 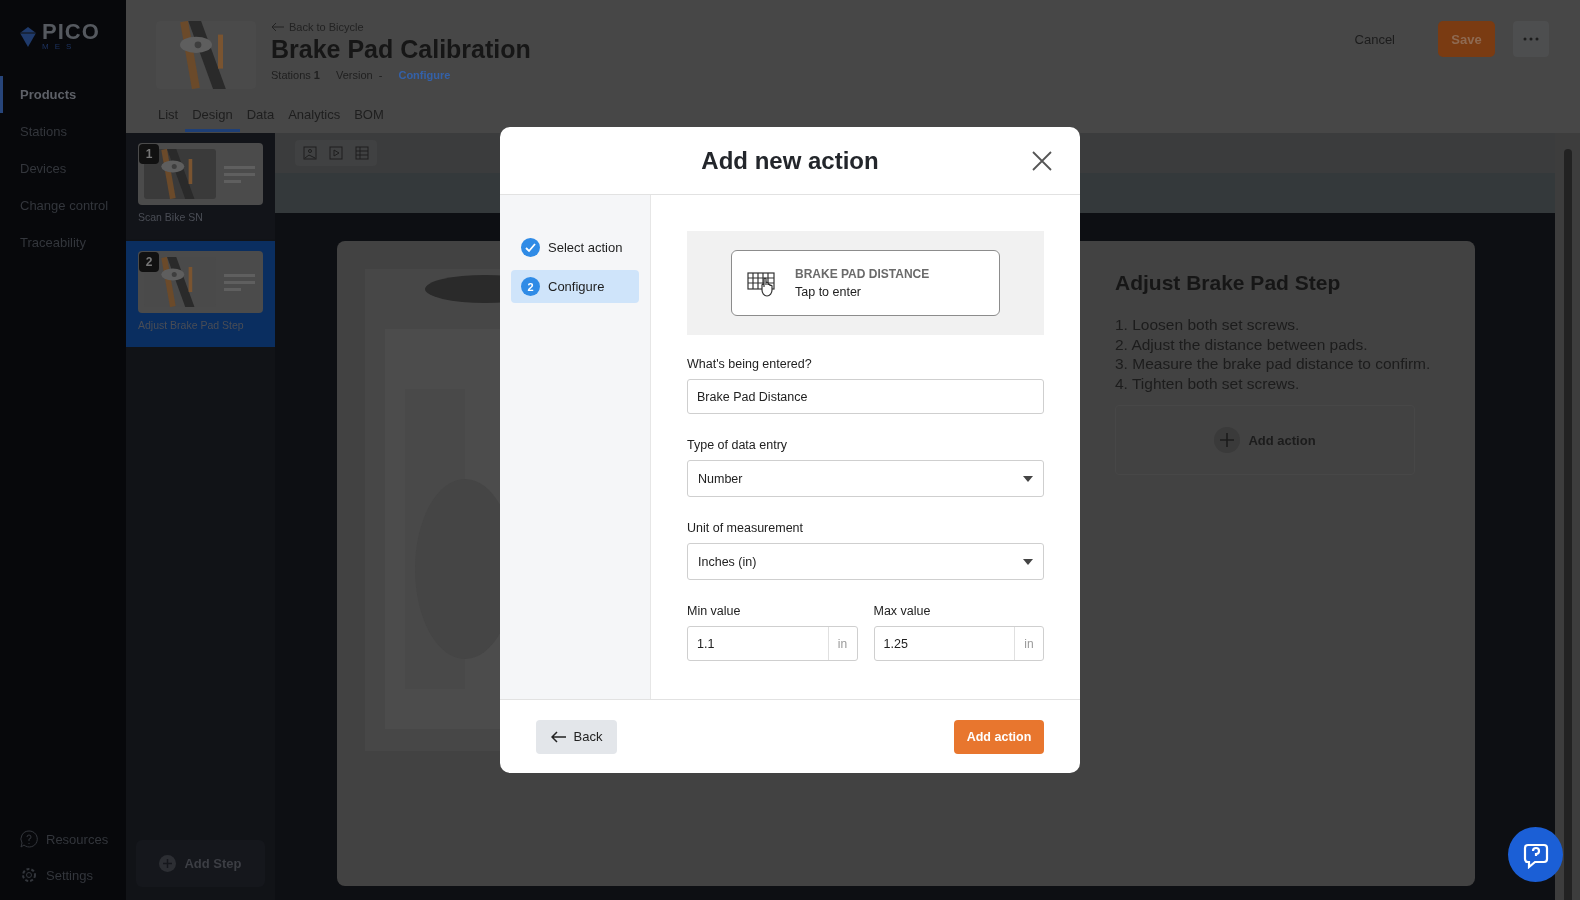 I want to click on save-button: Save, so click(x=1466, y=39).